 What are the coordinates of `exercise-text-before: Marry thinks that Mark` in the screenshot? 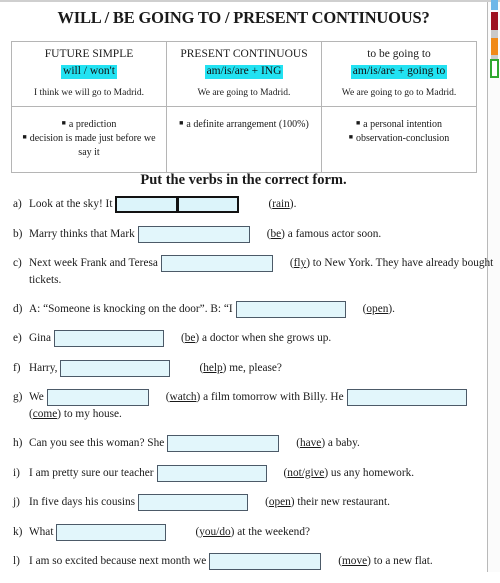 It's located at (82, 233).